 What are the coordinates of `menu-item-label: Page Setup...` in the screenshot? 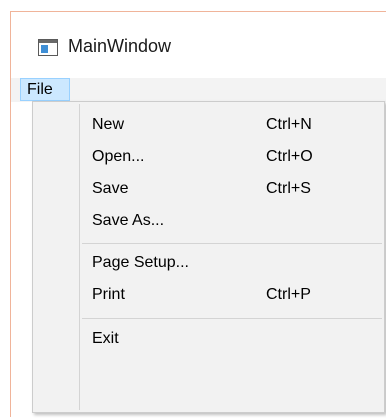 It's located at (140, 262).